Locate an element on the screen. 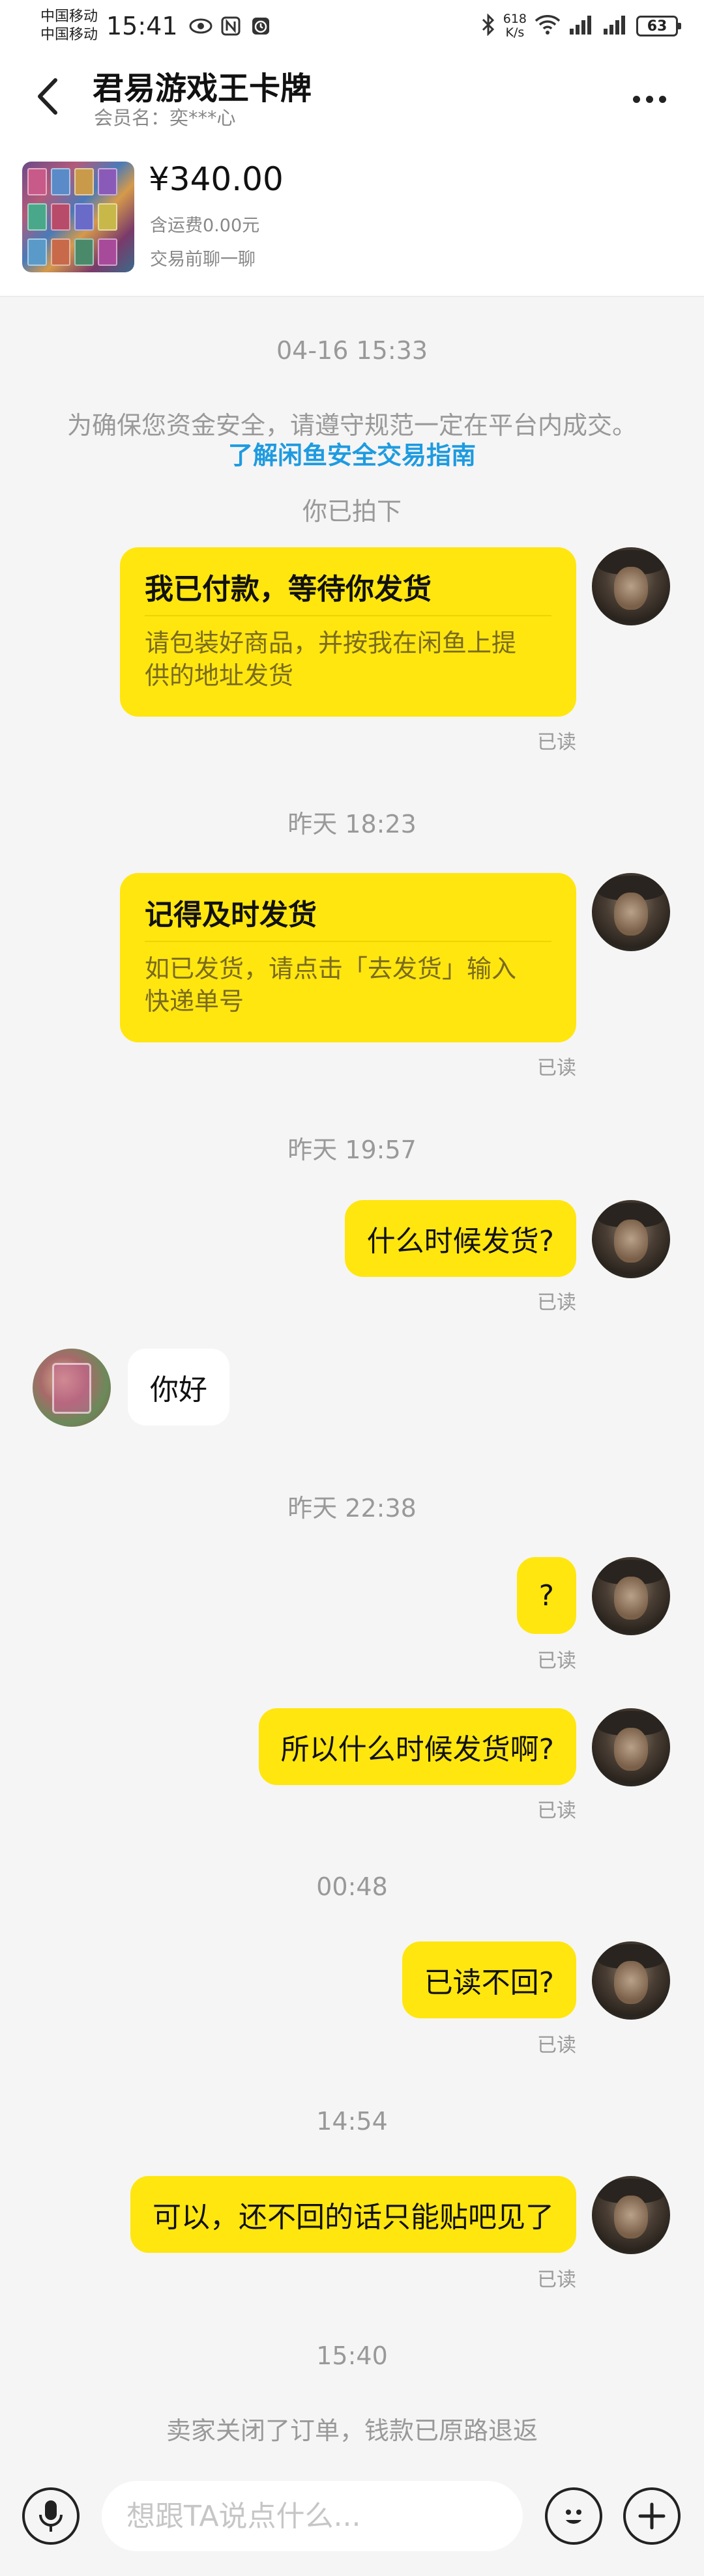 The width and height of the screenshot is (704, 2576). order-closed-notice: 卖家关闭了订单，钱款已原路退返 is located at coordinates (352, 2430).